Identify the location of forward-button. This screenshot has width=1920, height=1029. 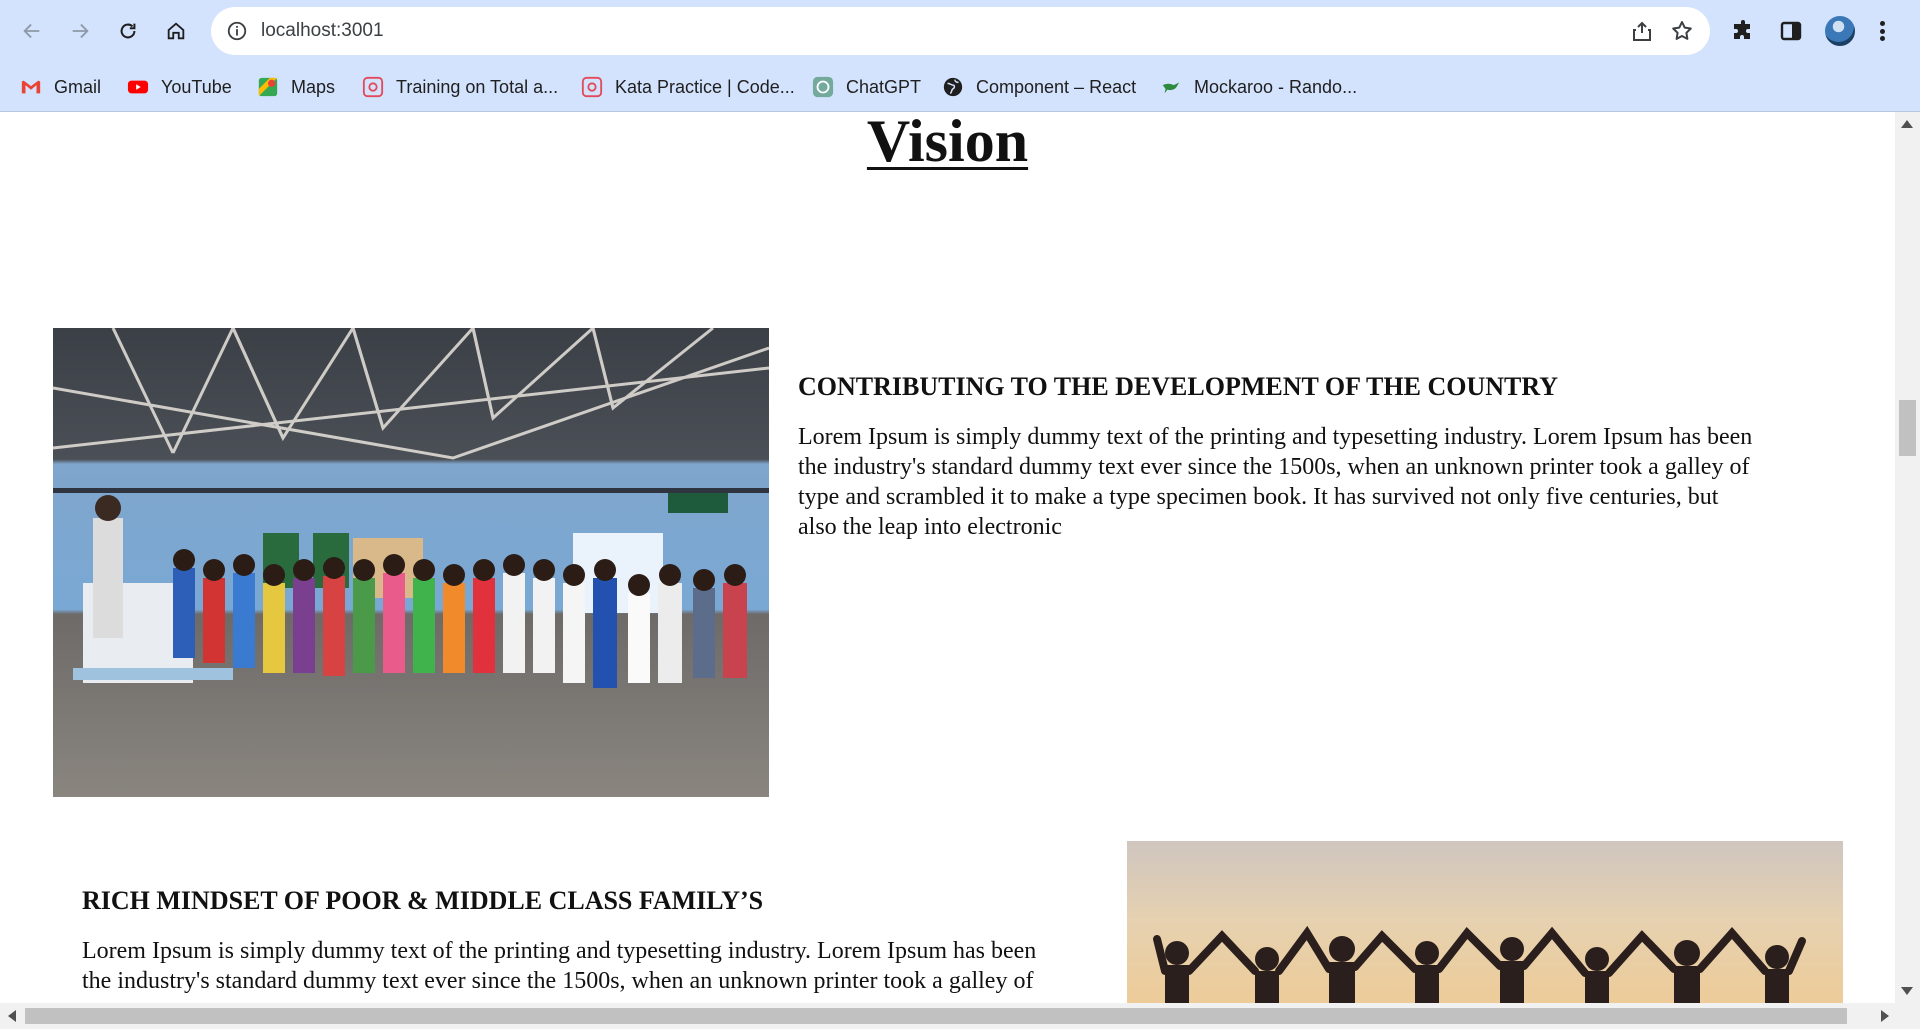
(80, 31).